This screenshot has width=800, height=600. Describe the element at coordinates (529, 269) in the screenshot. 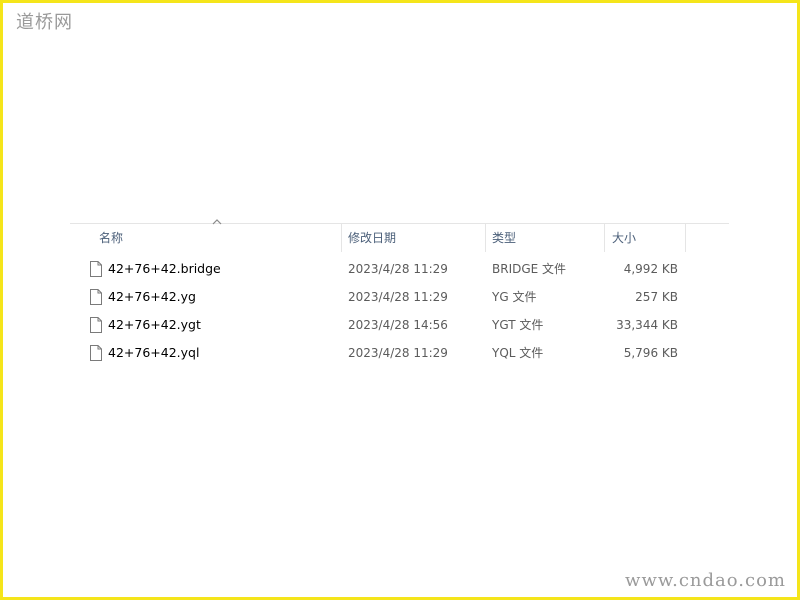

I see `file-type: BRIDGE 文件` at that location.